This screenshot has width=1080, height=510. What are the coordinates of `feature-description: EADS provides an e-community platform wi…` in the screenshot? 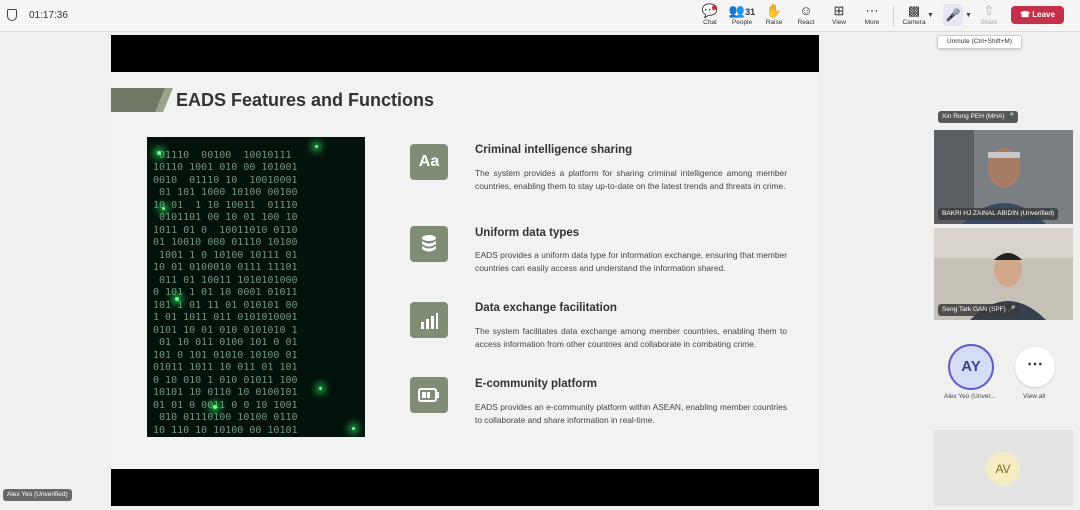 It's located at (631, 413).